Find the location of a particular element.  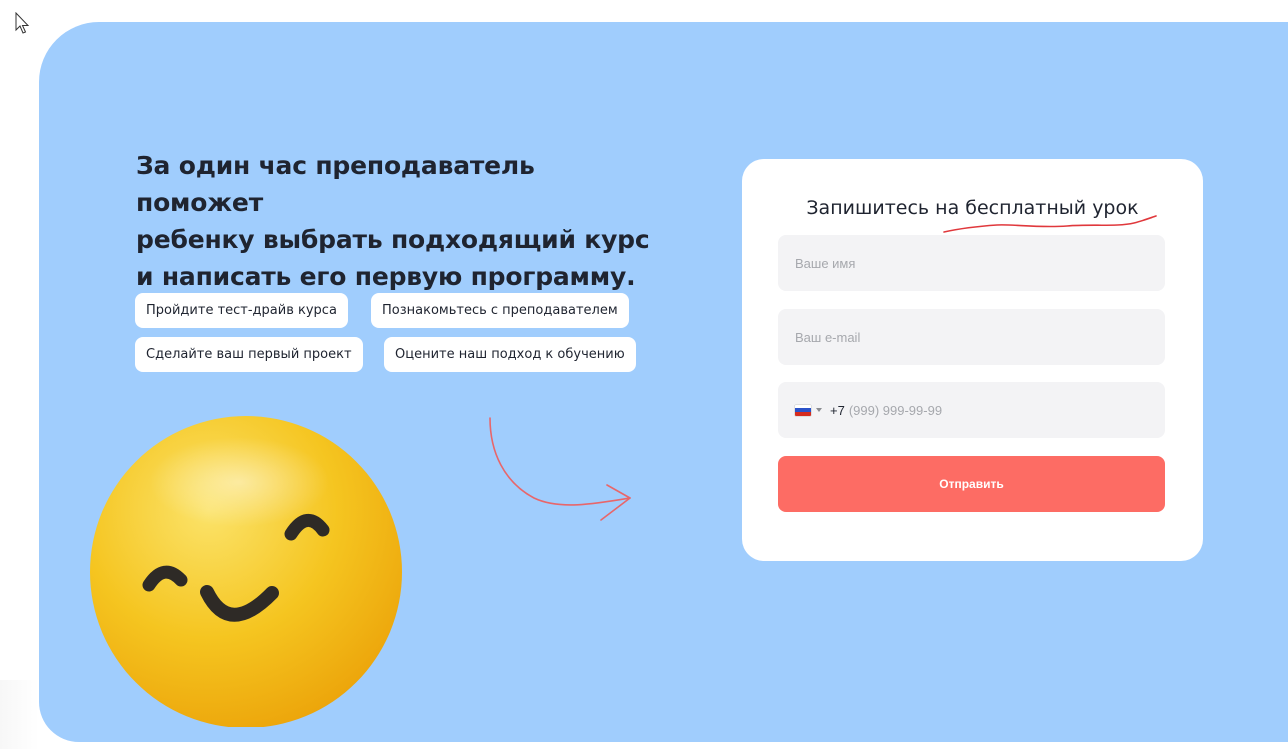

headline-line-2: ребенку выбрать подходящий курс is located at coordinates (393, 239).